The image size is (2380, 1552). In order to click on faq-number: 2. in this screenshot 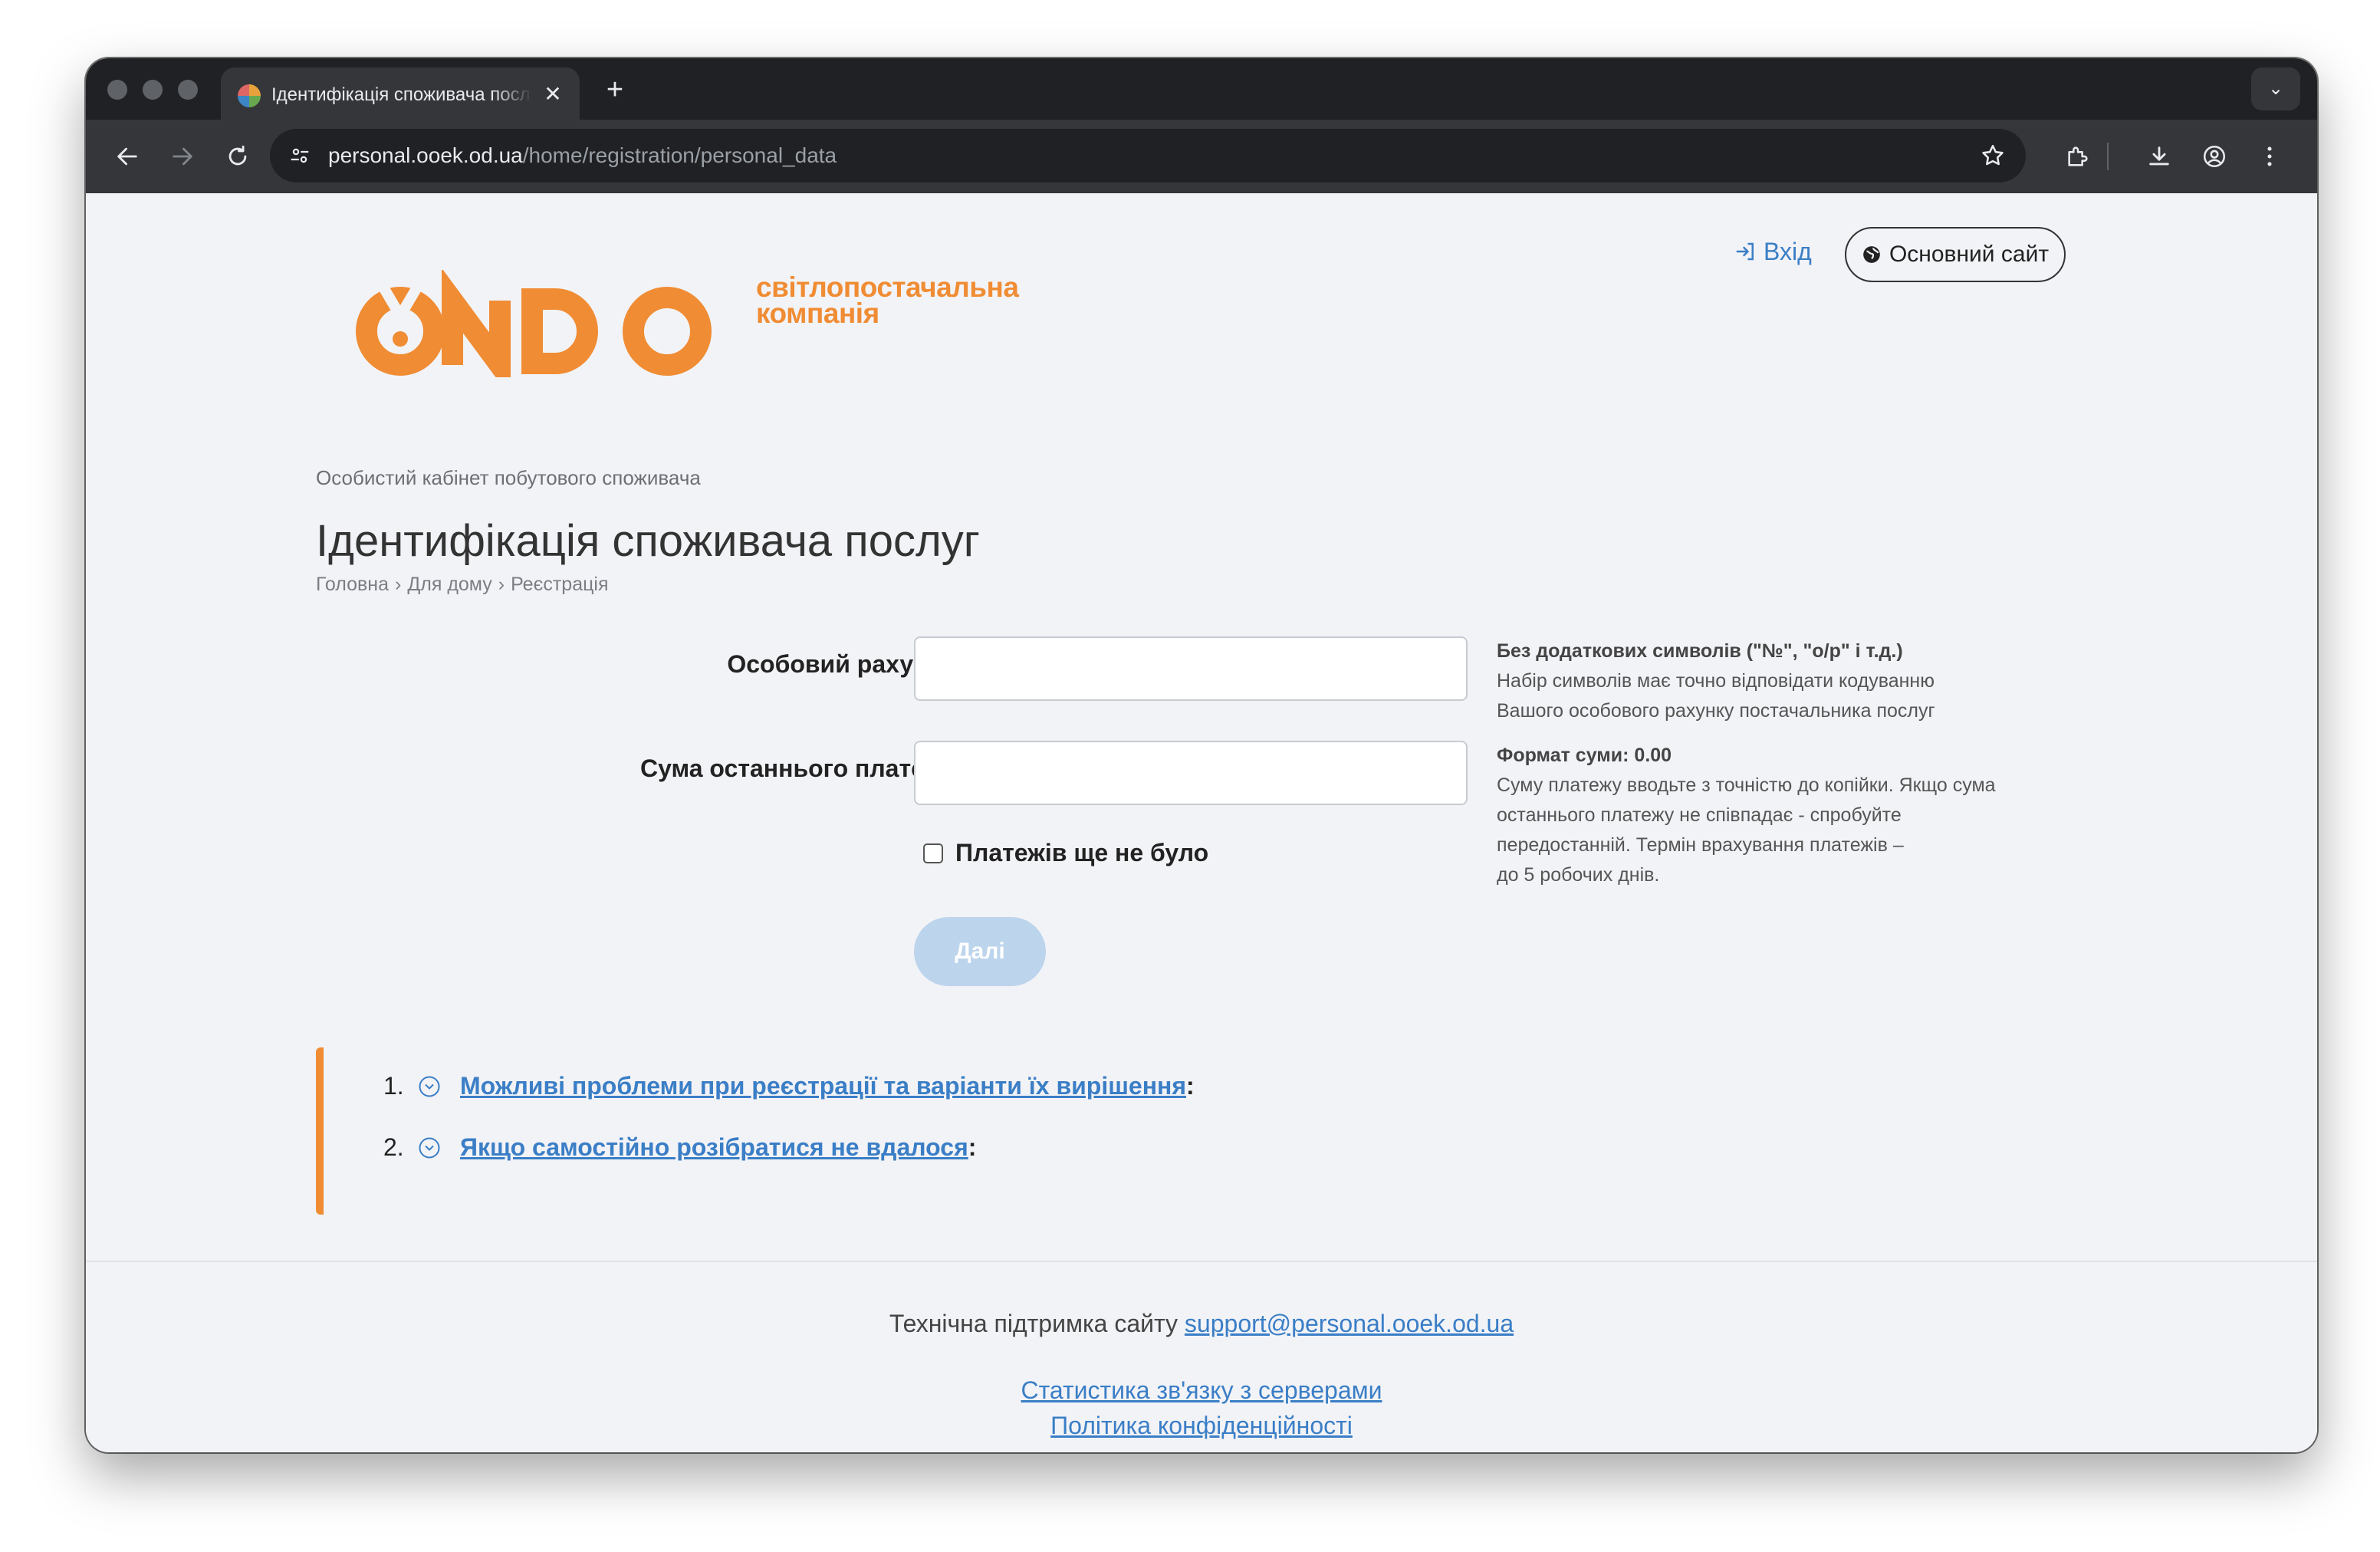, I will do `click(394, 1147)`.